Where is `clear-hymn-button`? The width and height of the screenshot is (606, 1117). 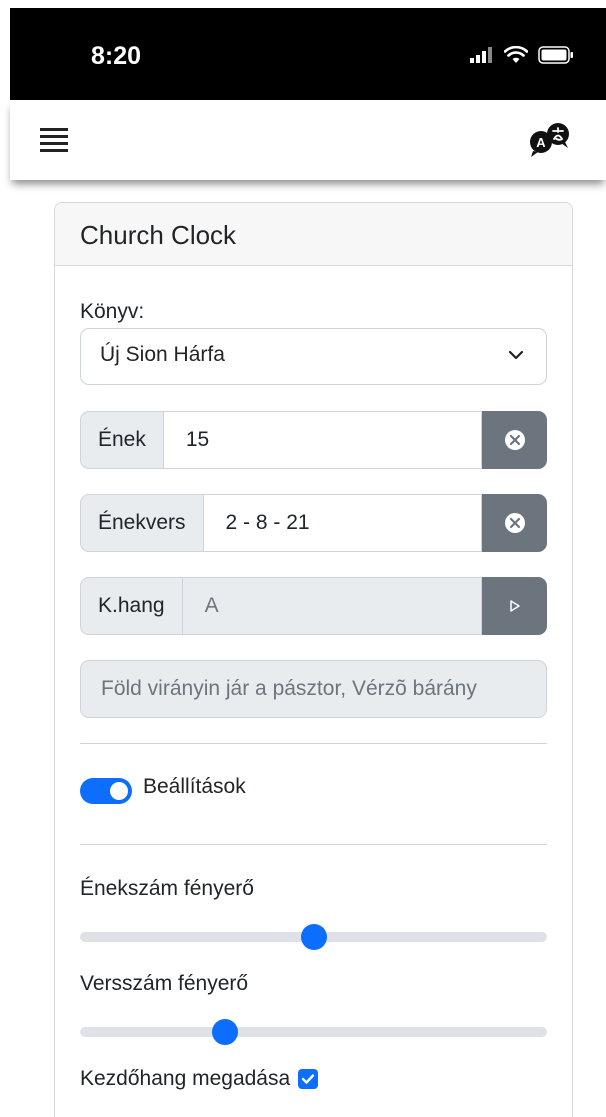
clear-hymn-button is located at coordinates (514, 440).